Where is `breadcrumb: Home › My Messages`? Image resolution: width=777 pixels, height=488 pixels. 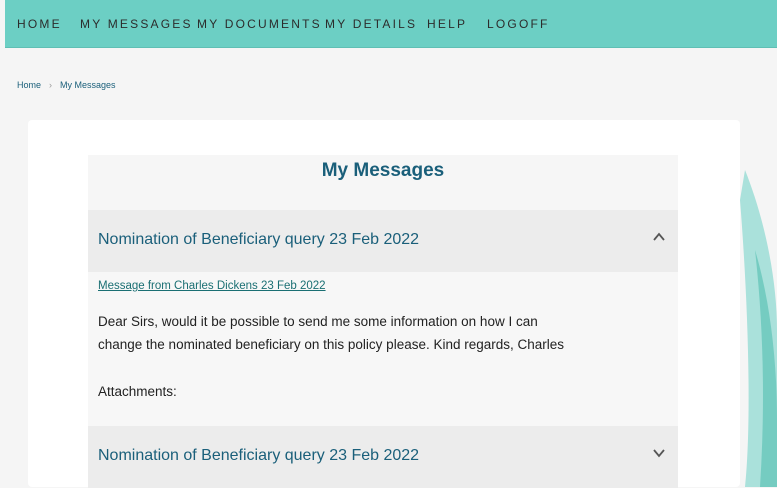 breadcrumb: Home › My Messages is located at coordinates (66, 85).